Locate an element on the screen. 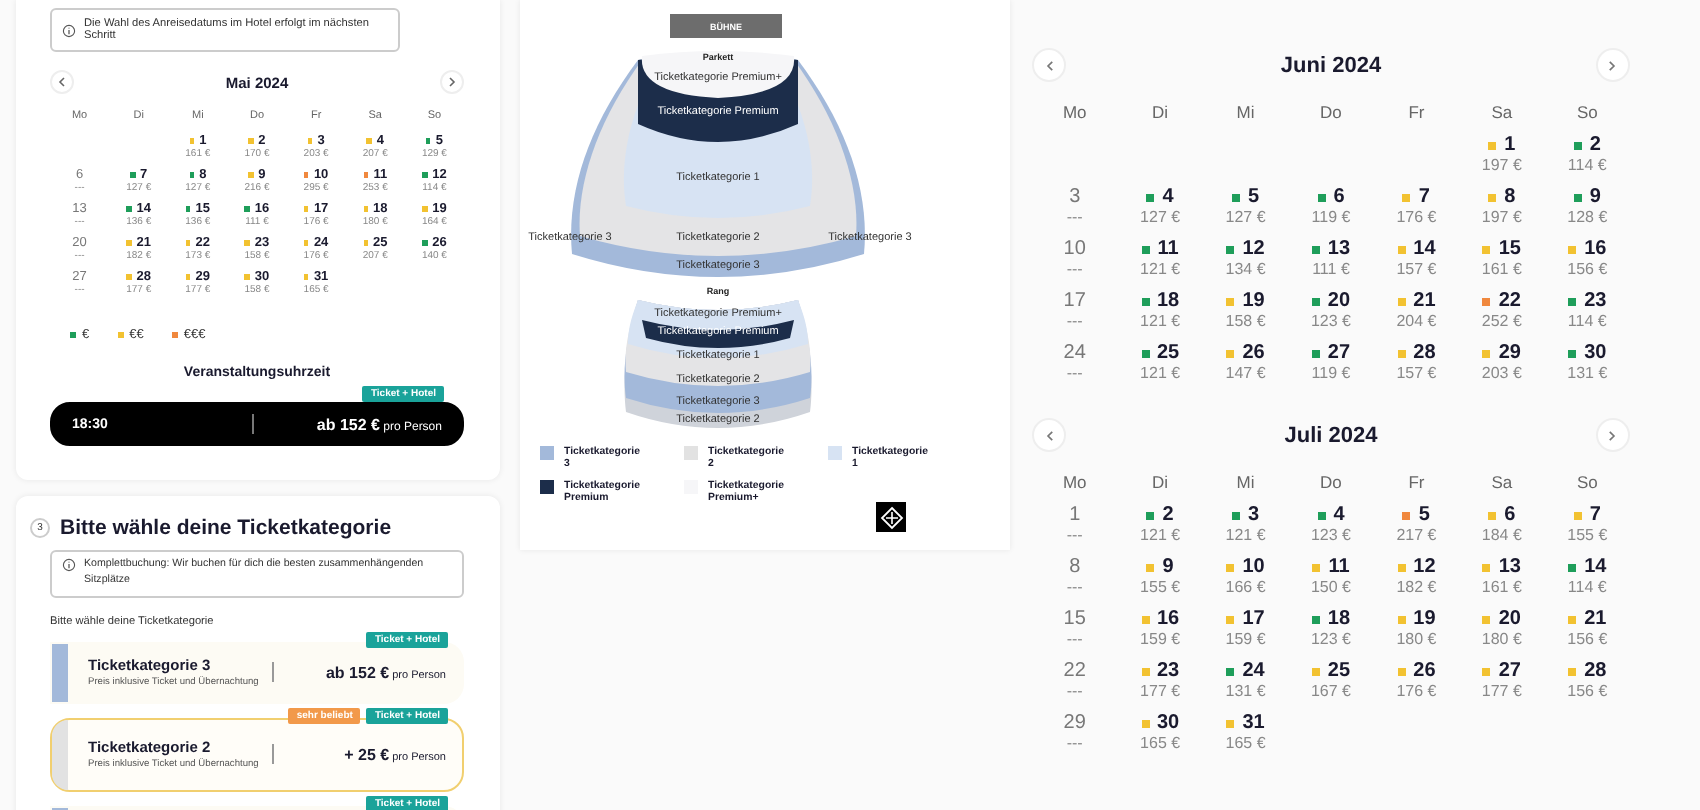 Image resolution: width=1700 pixels, height=810 pixels. calendar-day: 20 180 € is located at coordinates (1502, 634).